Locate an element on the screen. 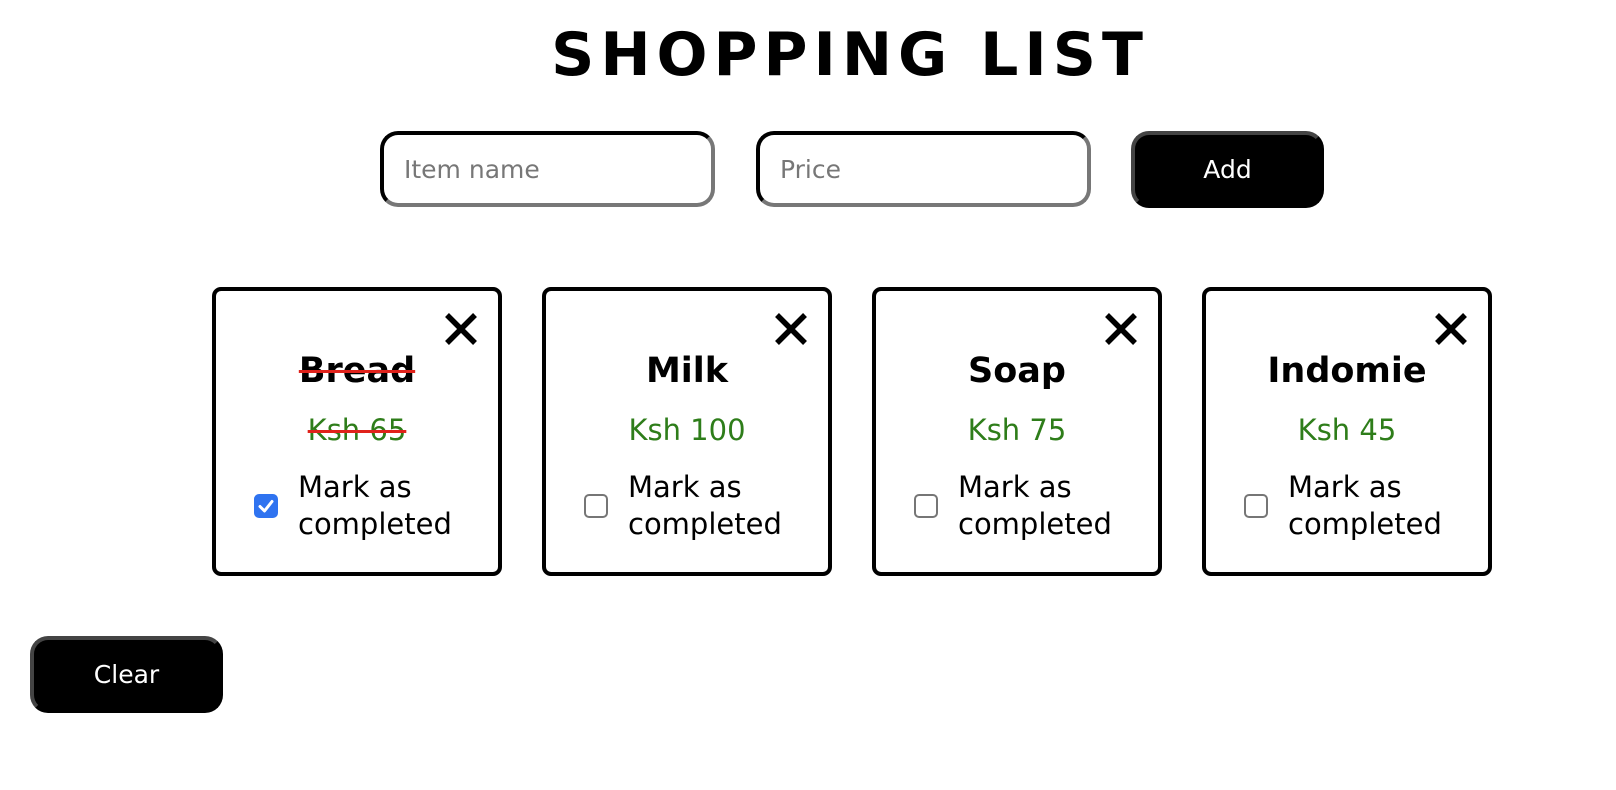 The width and height of the screenshot is (1616, 790). item-price: Ksh 100 is located at coordinates (687, 430).